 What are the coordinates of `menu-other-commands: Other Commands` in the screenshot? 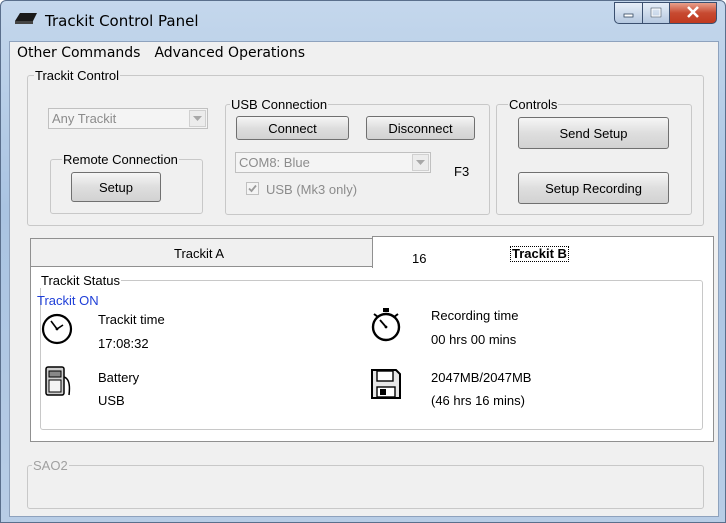 It's located at (78, 53).